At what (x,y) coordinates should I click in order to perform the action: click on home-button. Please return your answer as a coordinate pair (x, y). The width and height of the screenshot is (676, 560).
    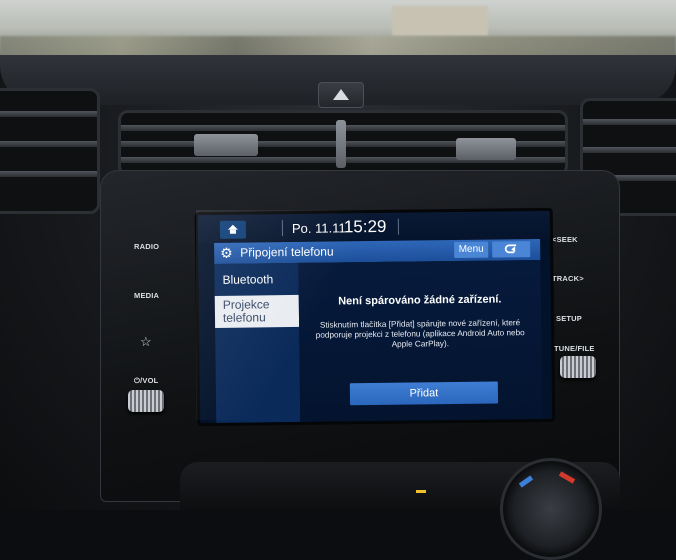
    Looking at the image, I should click on (233, 229).